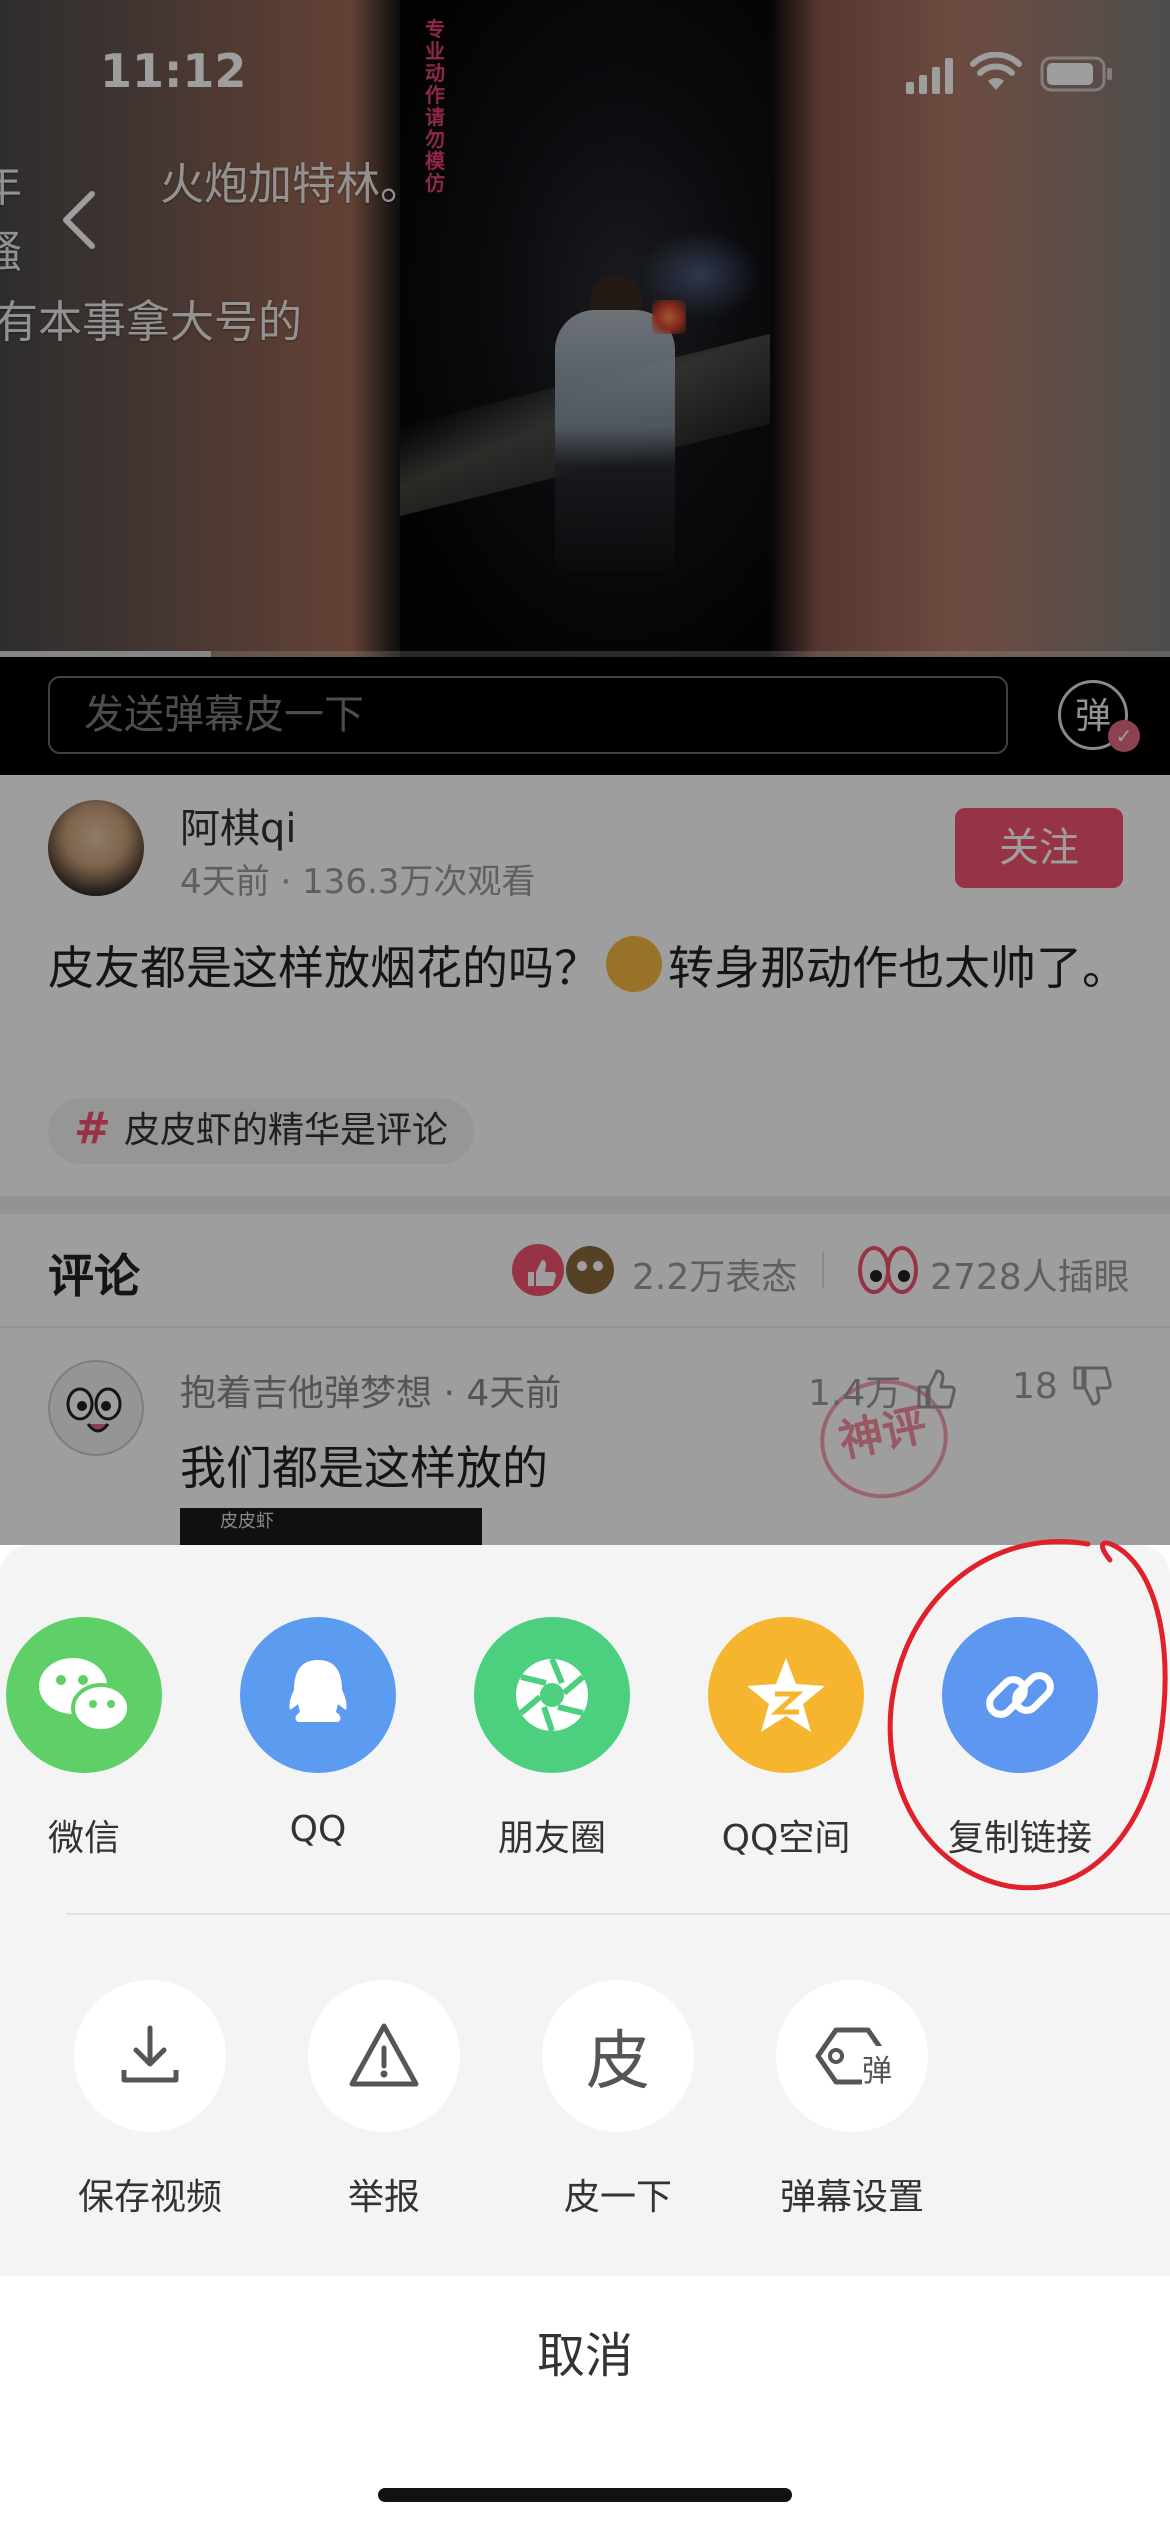  Describe the element at coordinates (384, 2056) in the screenshot. I see `warning-icon` at that location.